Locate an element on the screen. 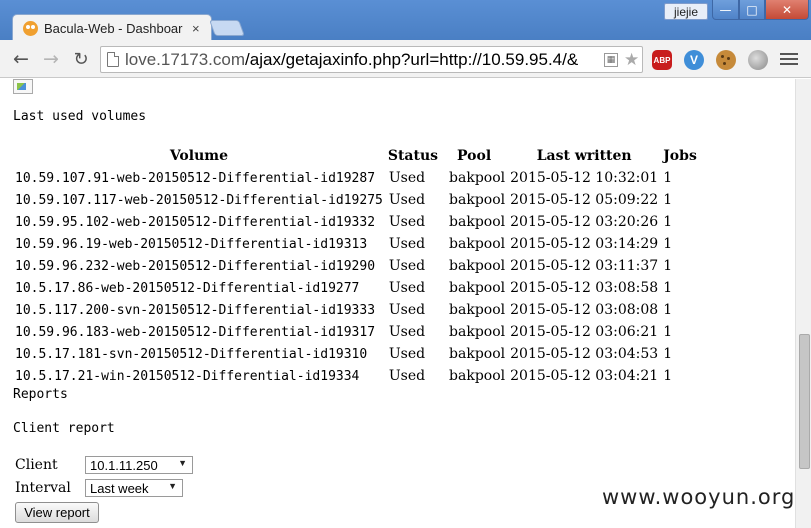 The width and height of the screenshot is (811, 528). client-select: 10.1.11.250 ▼ is located at coordinates (139, 465).